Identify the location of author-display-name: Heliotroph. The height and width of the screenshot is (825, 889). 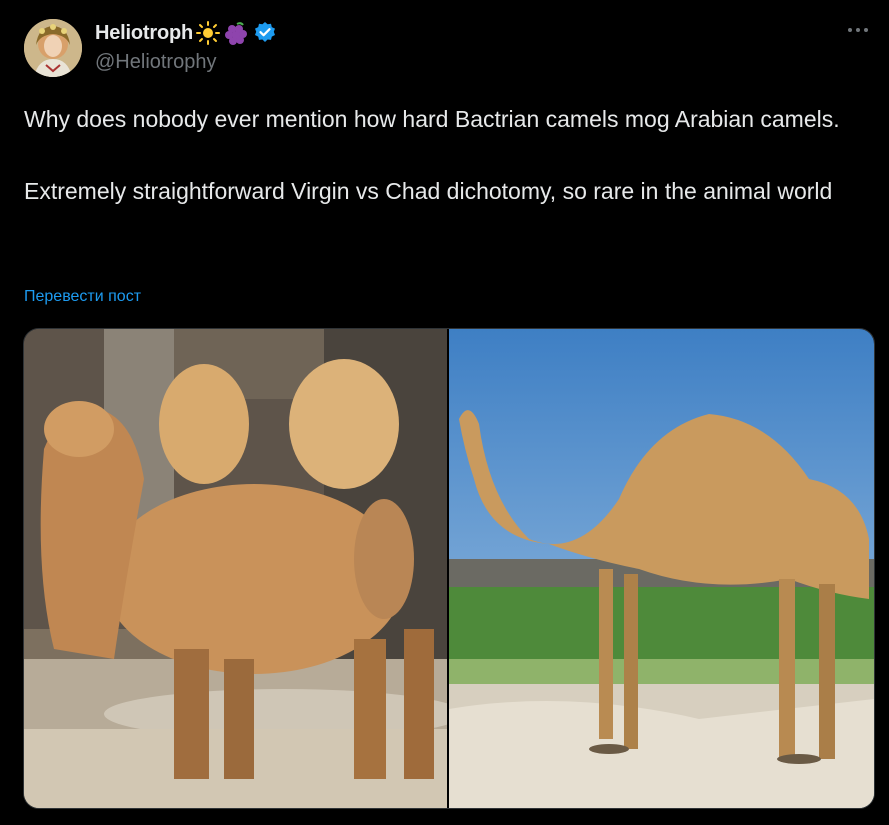
(186, 33).